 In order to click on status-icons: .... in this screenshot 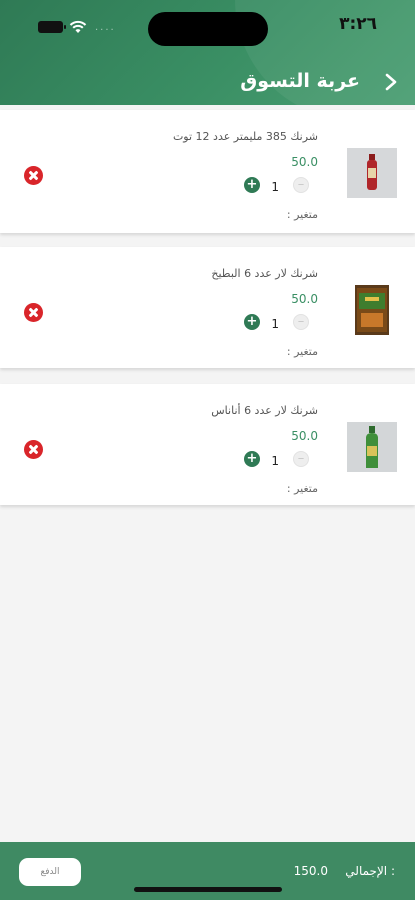, I will do `click(77, 27)`.